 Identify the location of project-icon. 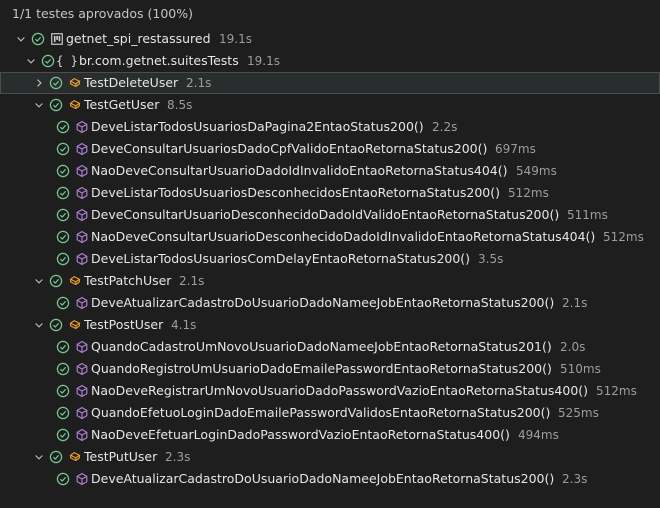
(57, 39).